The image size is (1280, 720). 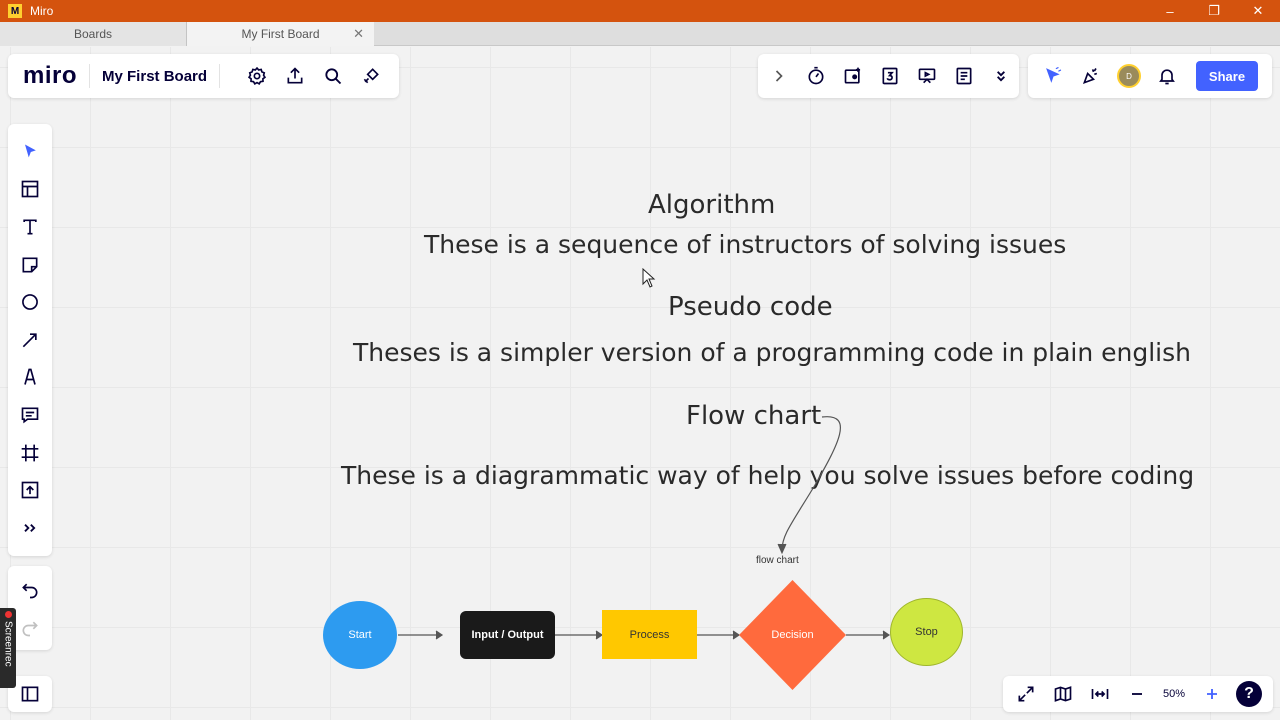 What do you see at coordinates (1025, 694) in the screenshot?
I see `fullscreen-expand-icon` at bounding box center [1025, 694].